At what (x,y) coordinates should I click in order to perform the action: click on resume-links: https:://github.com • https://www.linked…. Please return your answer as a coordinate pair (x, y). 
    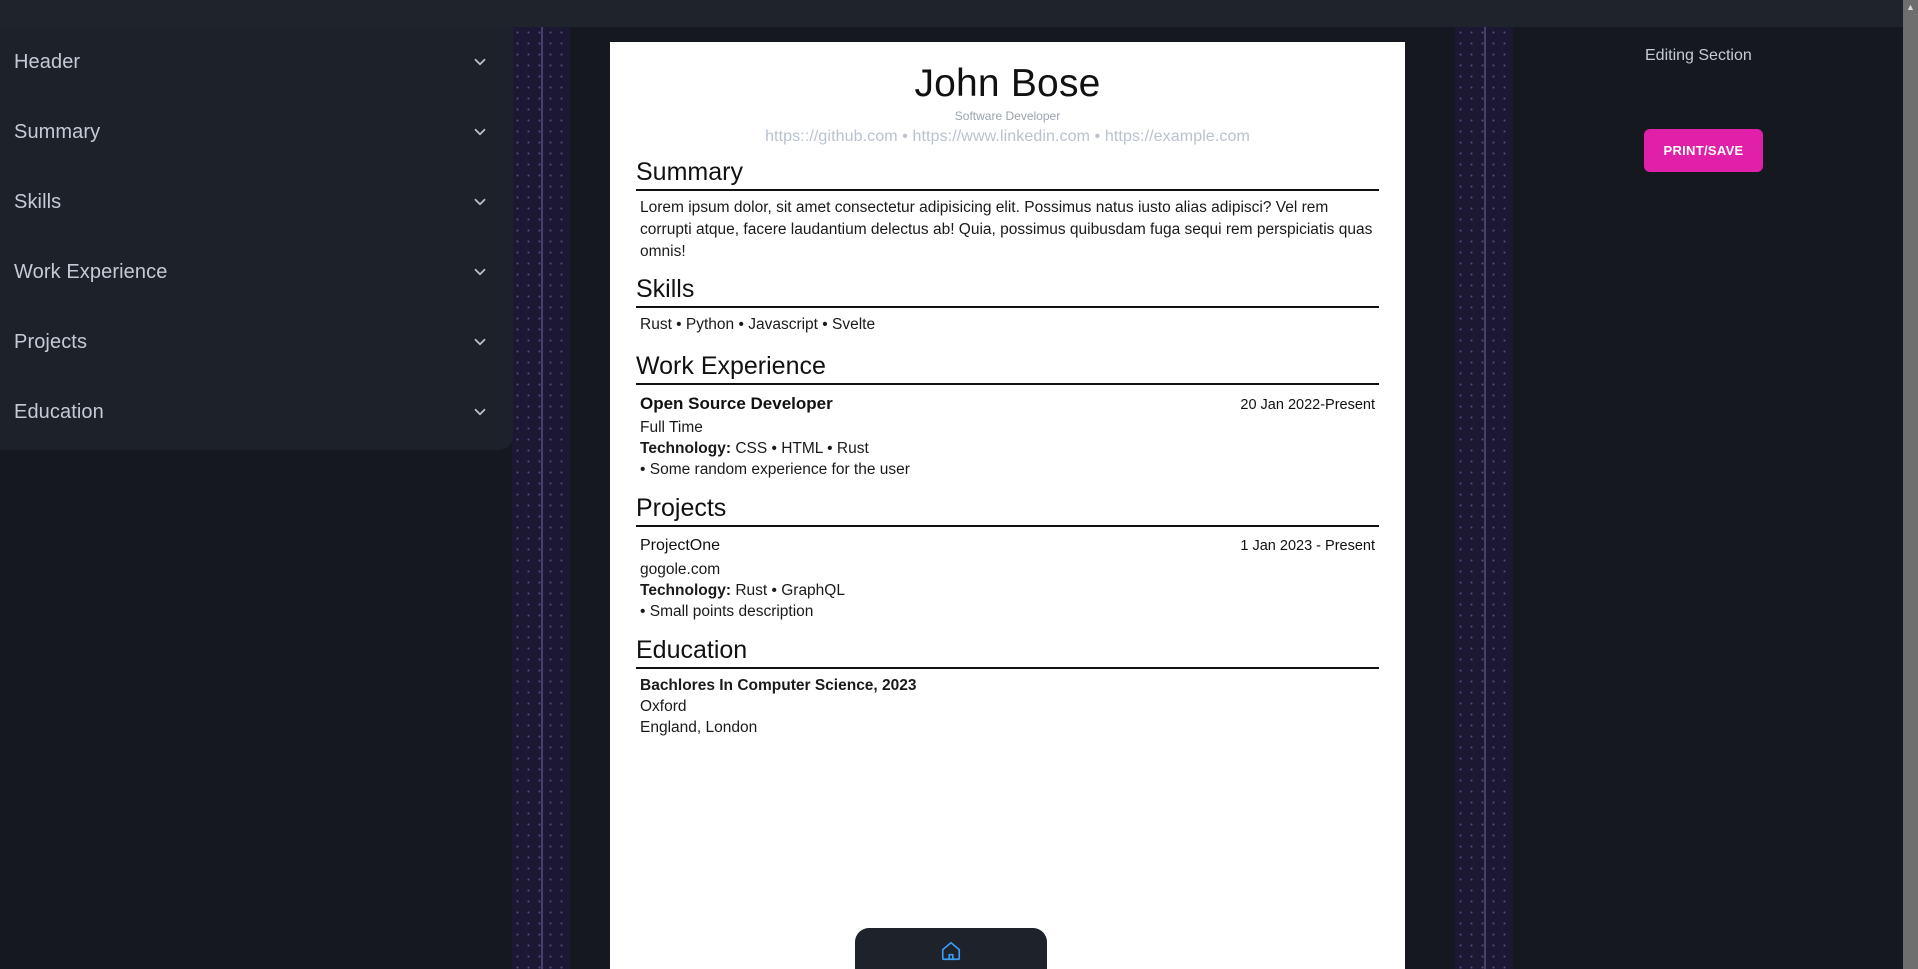
    Looking at the image, I should click on (1007, 136).